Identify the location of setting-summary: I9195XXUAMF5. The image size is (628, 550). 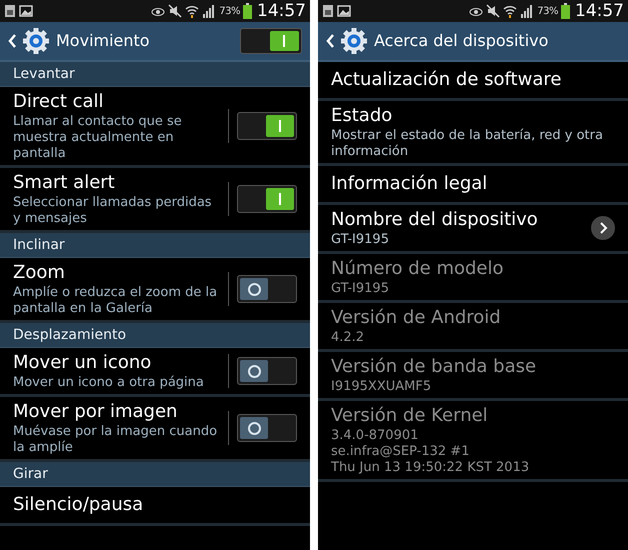
(381, 387).